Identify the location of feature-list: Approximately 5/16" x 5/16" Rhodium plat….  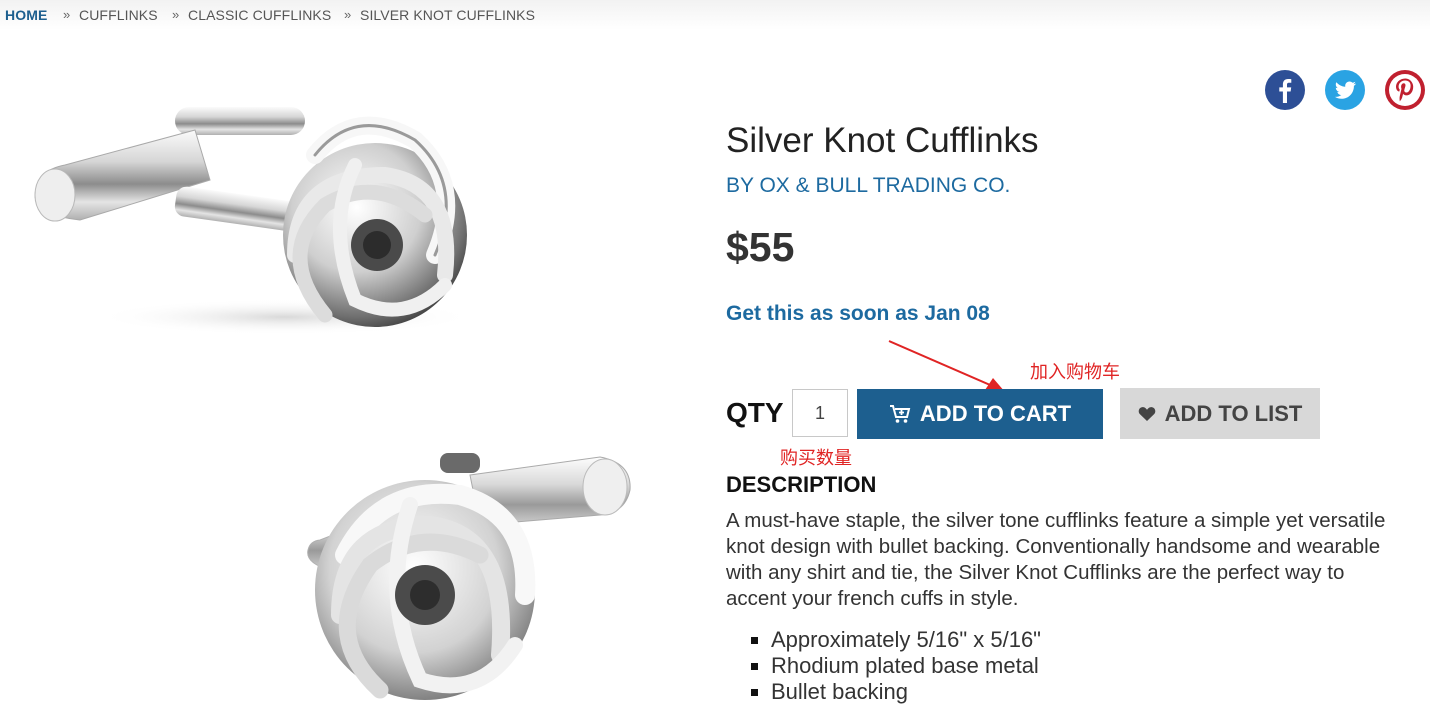
(883, 666).